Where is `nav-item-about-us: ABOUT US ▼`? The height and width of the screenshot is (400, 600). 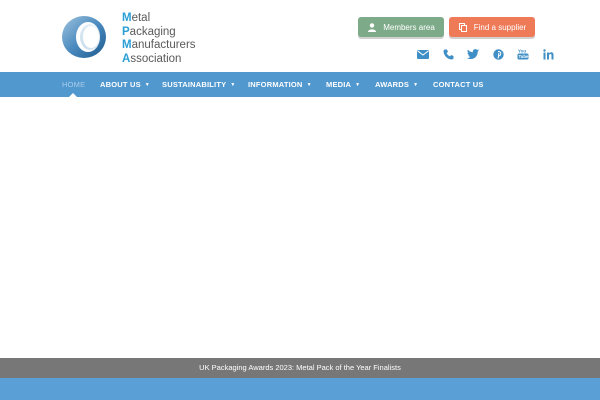 nav-item-about-us: ABOUT US ▼ is located at coordinates (125, 84).